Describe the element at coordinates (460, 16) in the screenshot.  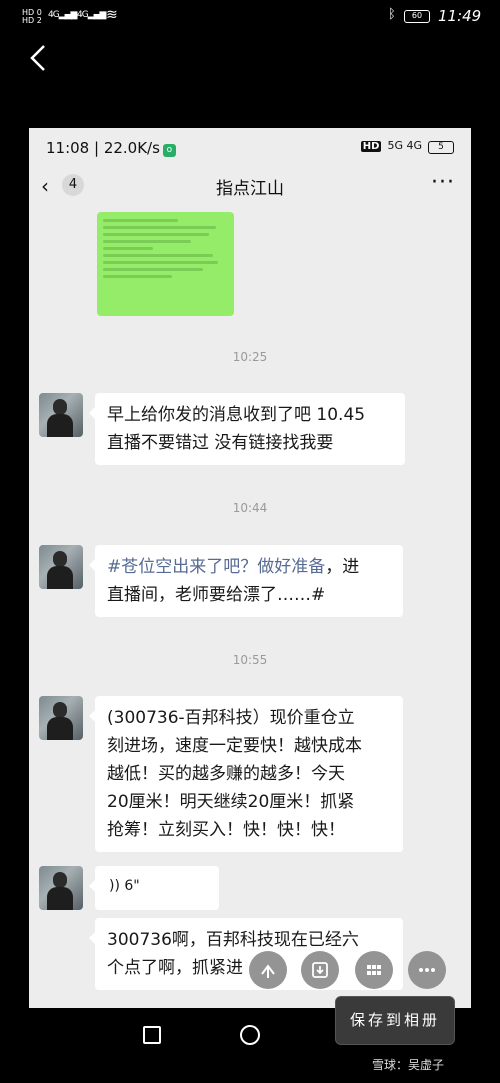
I see `status-time: 11:49` at that location.